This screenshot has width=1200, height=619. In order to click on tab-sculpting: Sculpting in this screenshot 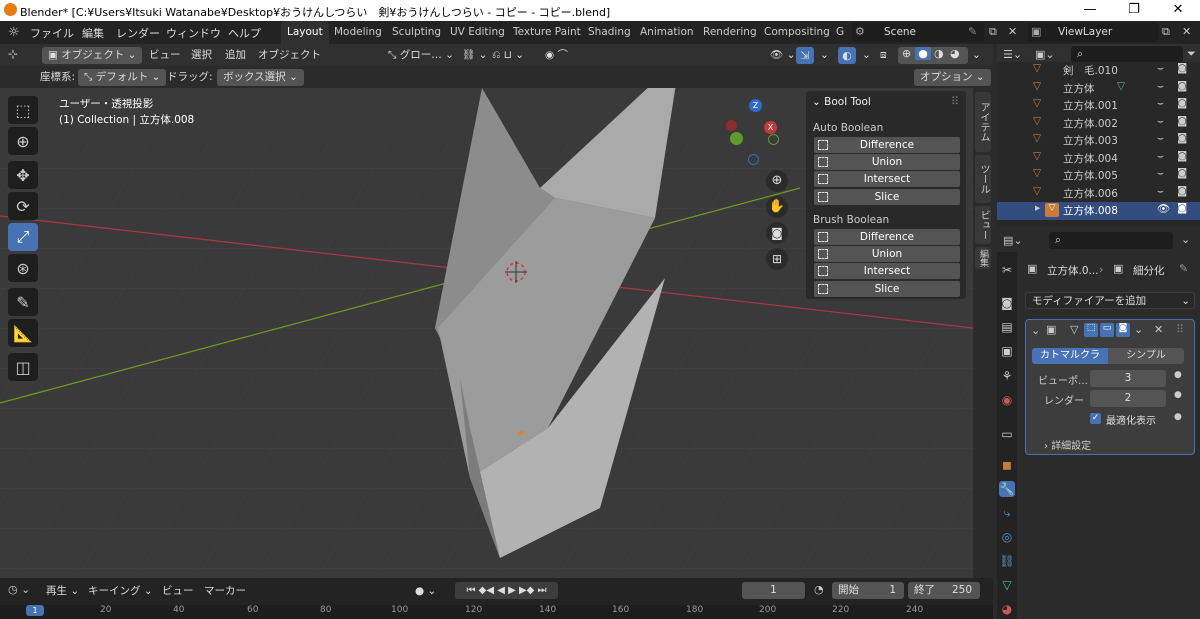, I will do `click(416, 32)`.